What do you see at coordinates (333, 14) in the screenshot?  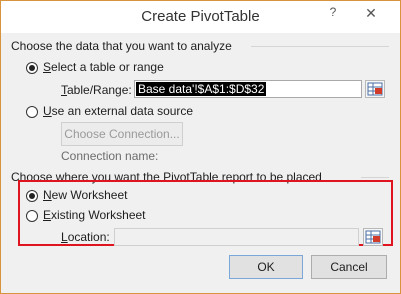 I see `help-button: ?` at bounding box center [333, 14].